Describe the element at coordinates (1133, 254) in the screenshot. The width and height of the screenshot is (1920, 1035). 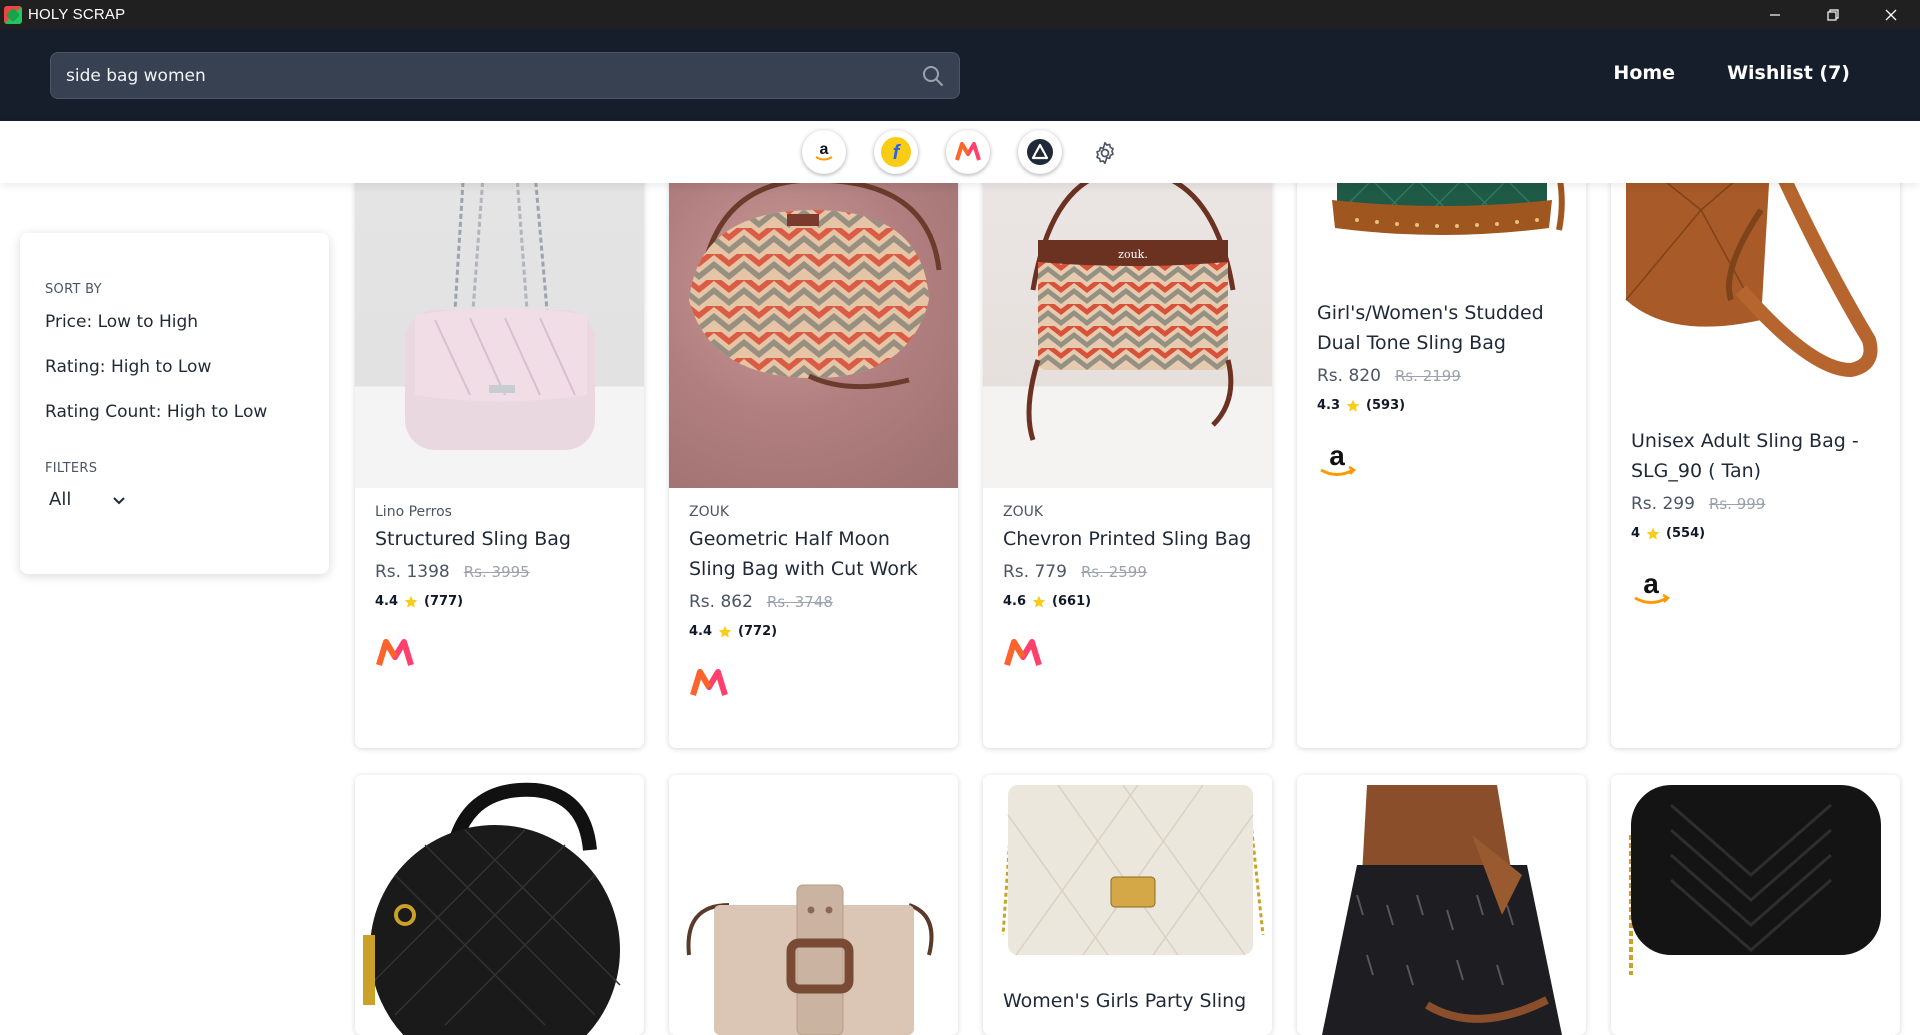
I see `svg-text: zouk.` at that location.